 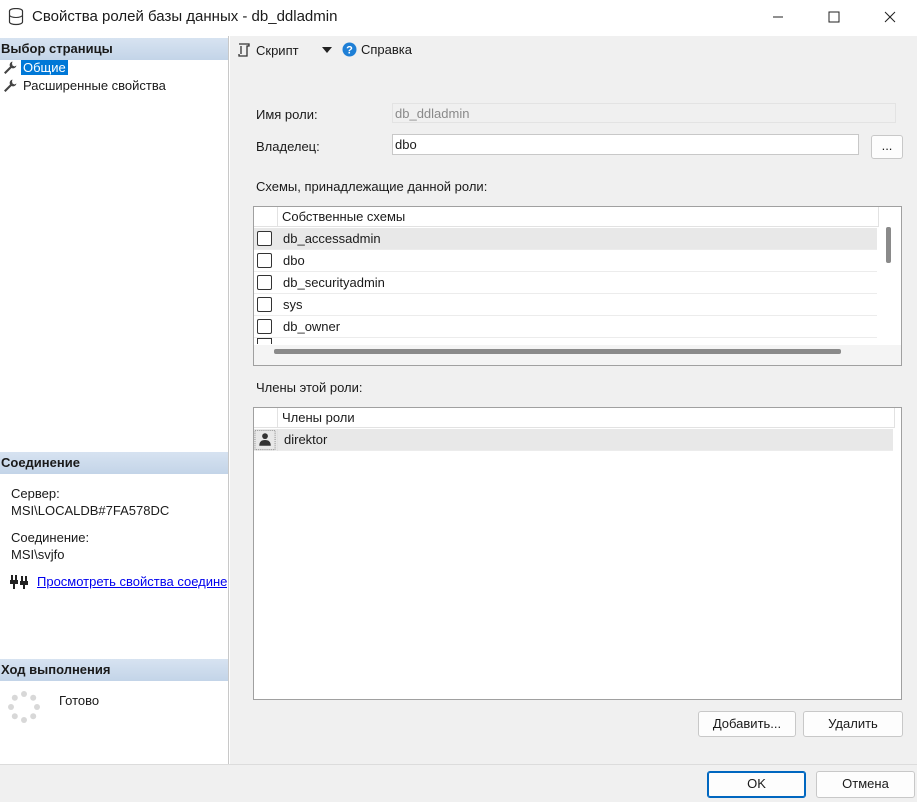 I want to click on database-icon, so click(x=16, y=17).